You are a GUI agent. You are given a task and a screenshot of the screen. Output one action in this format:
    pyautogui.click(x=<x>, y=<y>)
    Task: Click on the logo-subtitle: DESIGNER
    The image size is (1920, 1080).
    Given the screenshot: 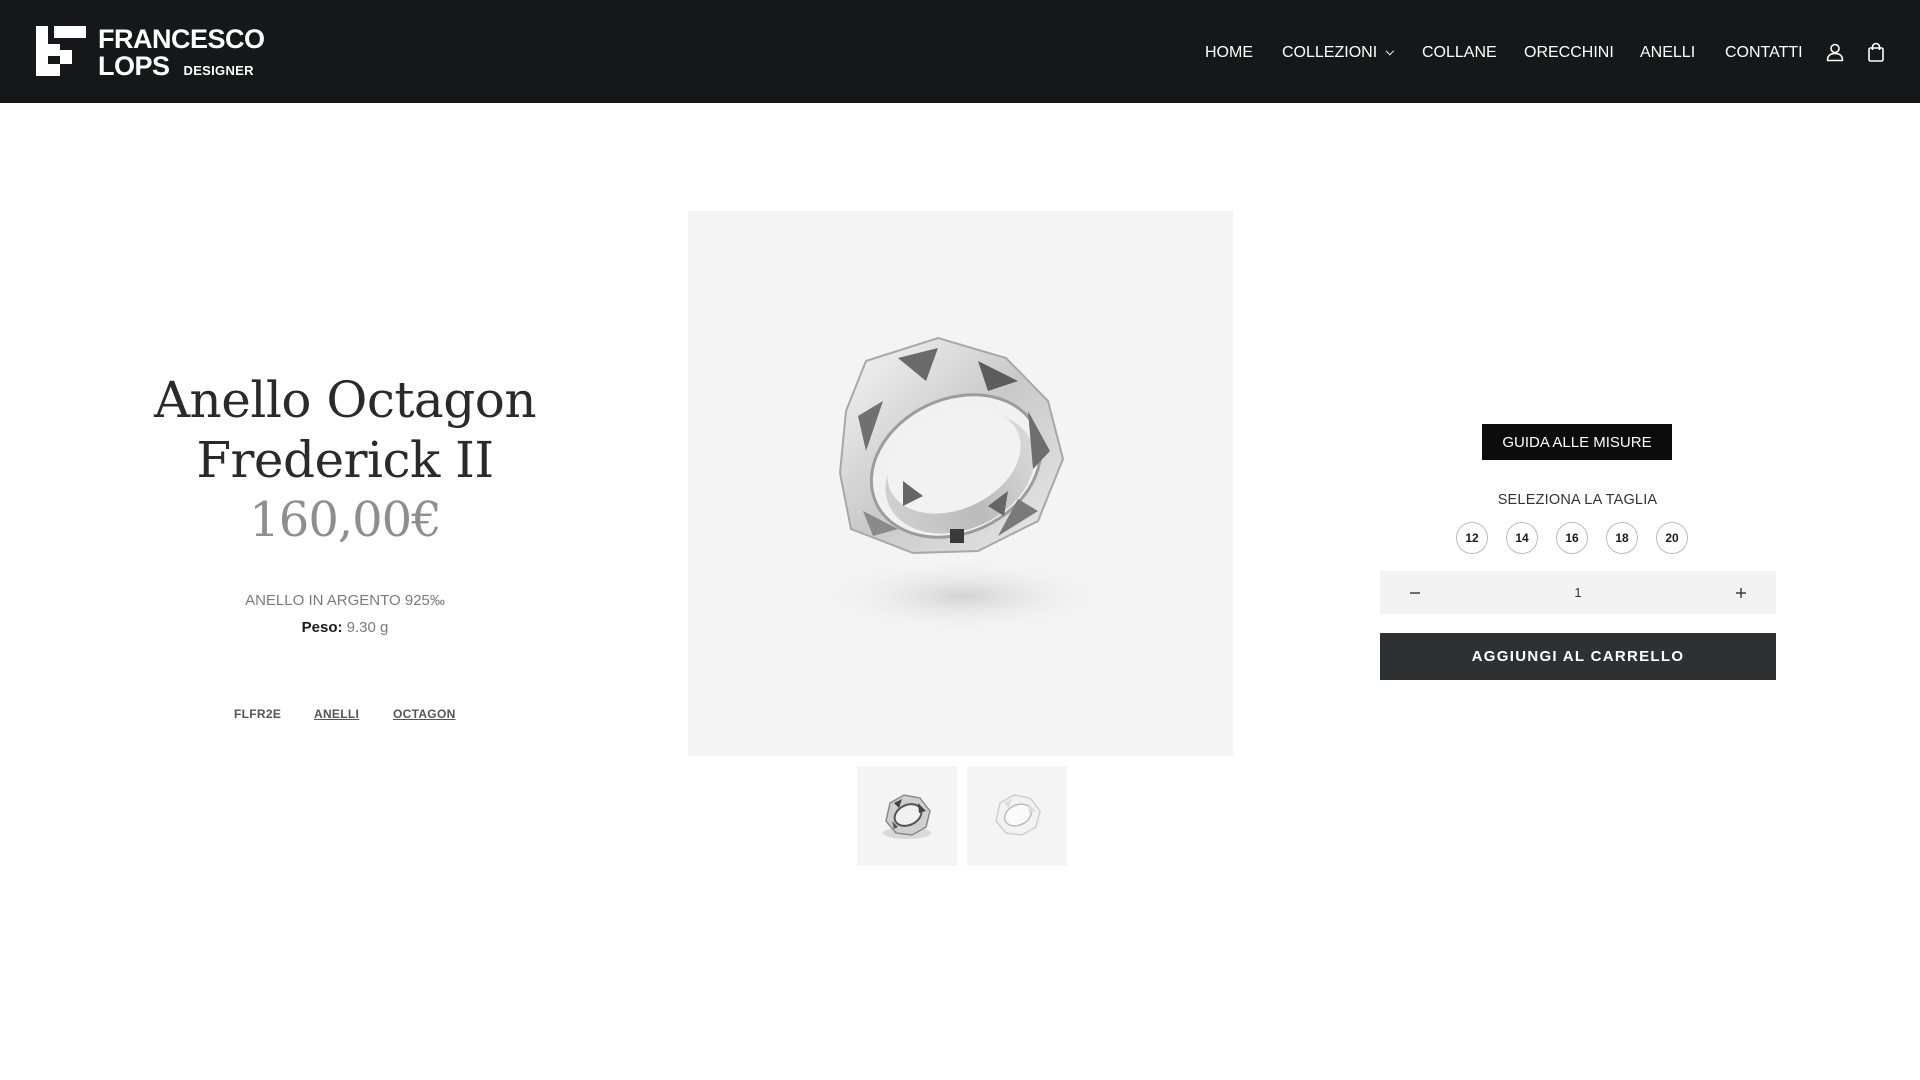 What is the action you would take?
    pyautogui.click(x=218, y=70)
    